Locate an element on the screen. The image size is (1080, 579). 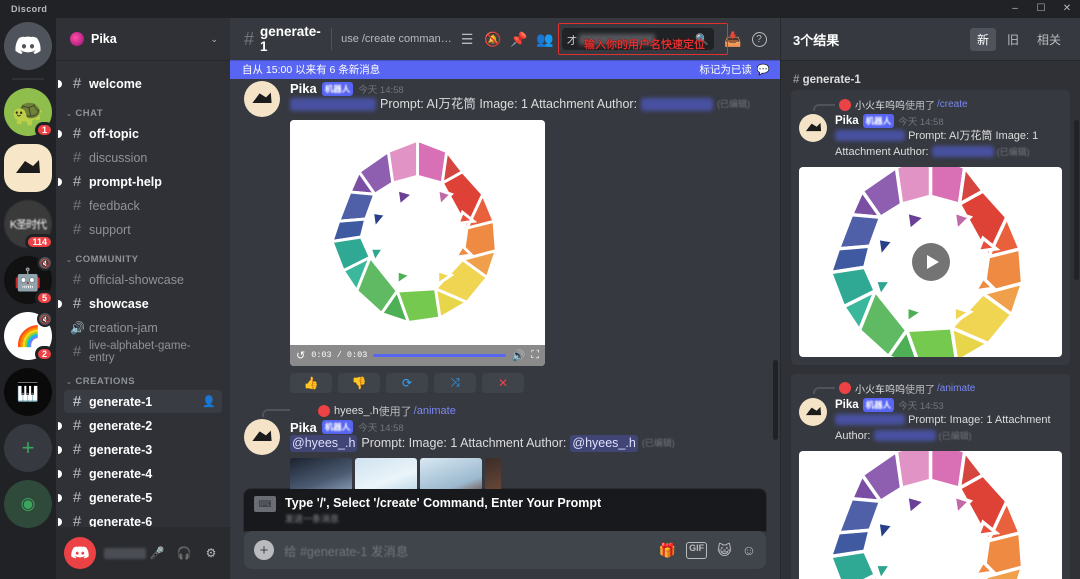
fullscreen-icon: ⛶ is located at coordinates (535, 355).